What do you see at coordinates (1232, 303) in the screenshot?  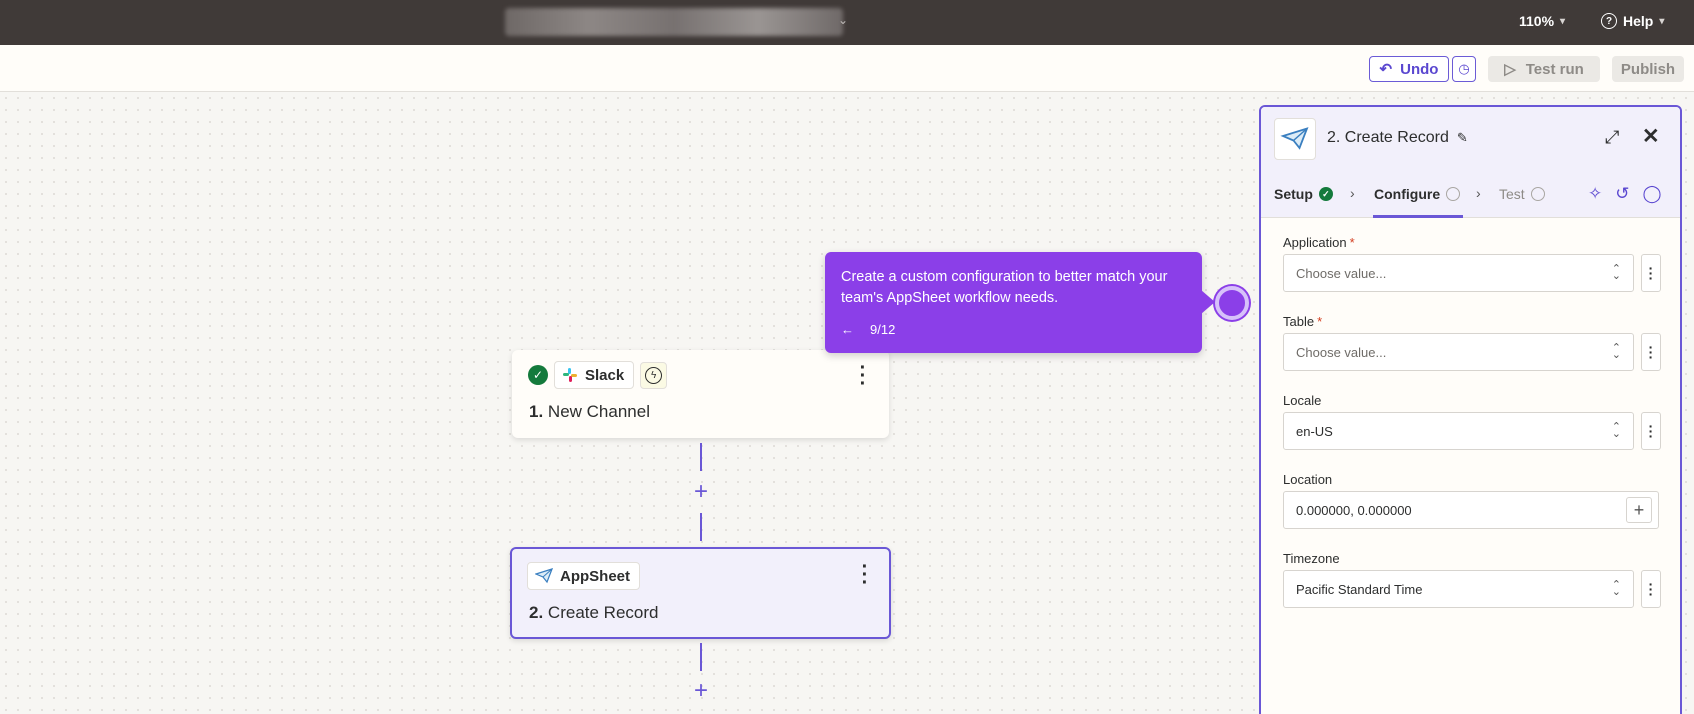 I see `guide-beacon` at bounding box center [1232, 303].